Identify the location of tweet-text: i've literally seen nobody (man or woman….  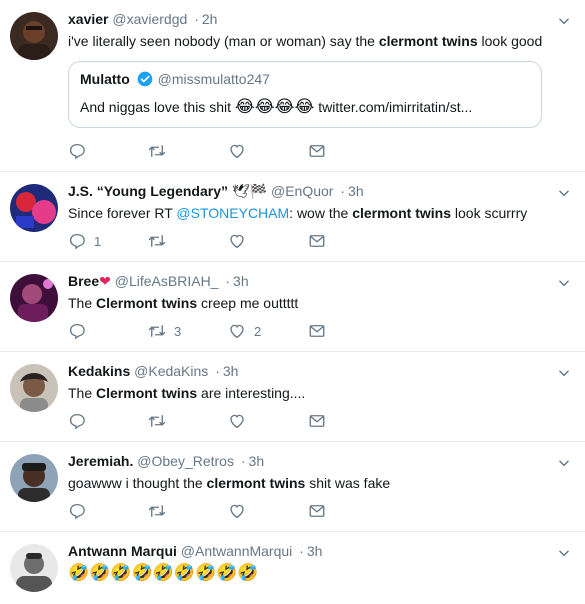
(320, 41).